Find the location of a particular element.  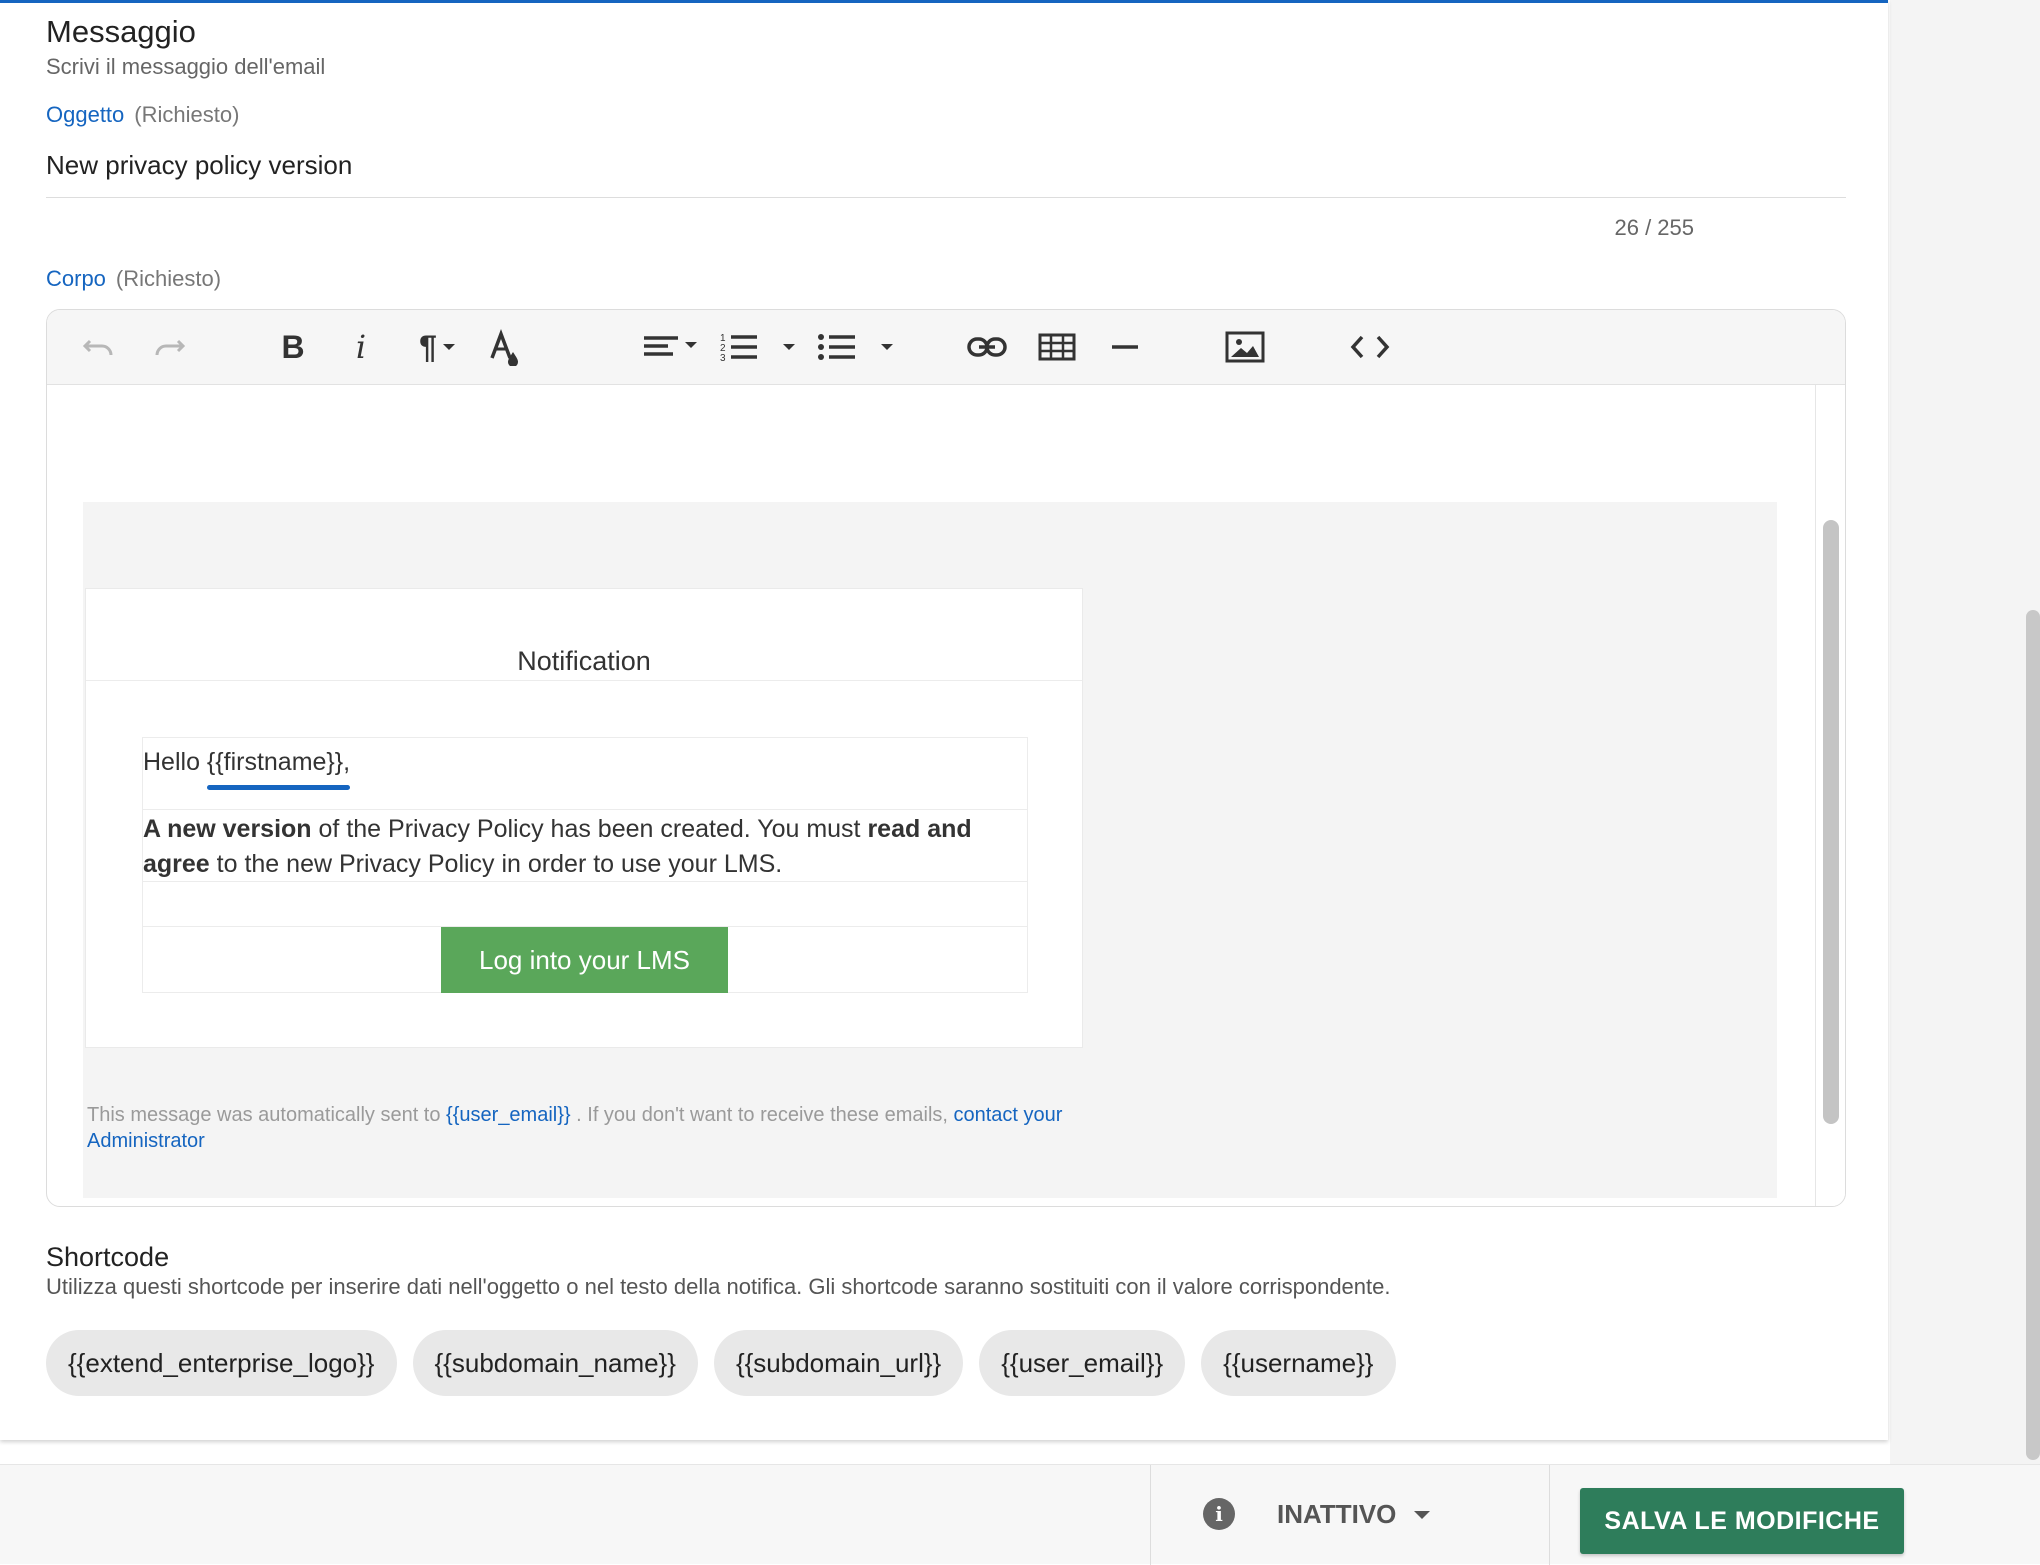

status-section: i INATTIVO is located at coordinates (1350, 1515).